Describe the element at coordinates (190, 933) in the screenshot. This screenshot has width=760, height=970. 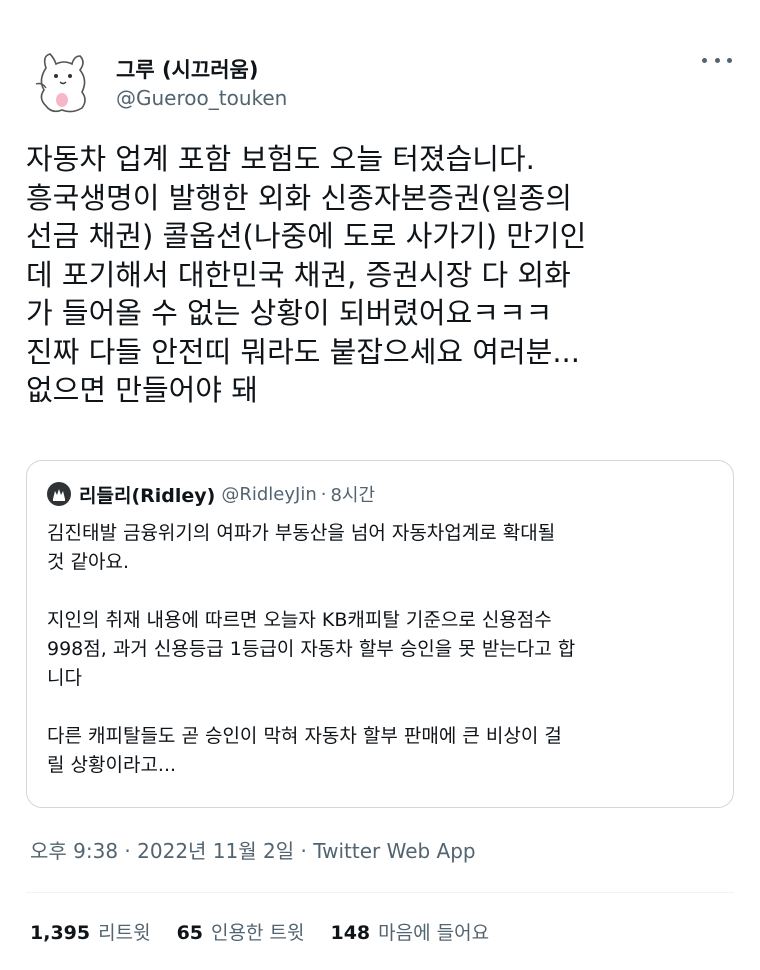
I see `quotes-count: 65` at that location.